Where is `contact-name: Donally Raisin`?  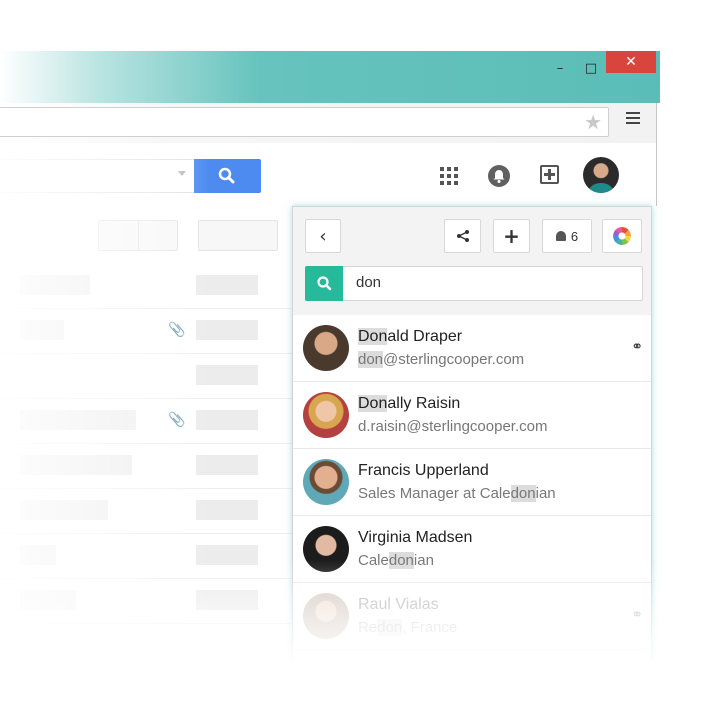
contact-name: Donally Raisin is located at coordinates (409, 403).